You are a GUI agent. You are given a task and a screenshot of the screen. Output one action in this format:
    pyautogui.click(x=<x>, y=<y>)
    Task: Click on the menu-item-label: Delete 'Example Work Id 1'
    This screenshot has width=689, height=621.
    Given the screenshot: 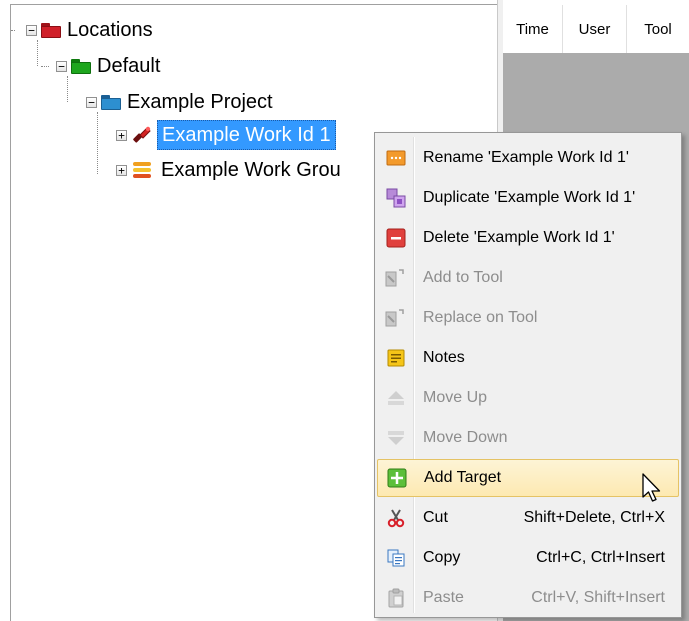 What is the action you would take?
    pyautogui.click(x=519, y=237)
    